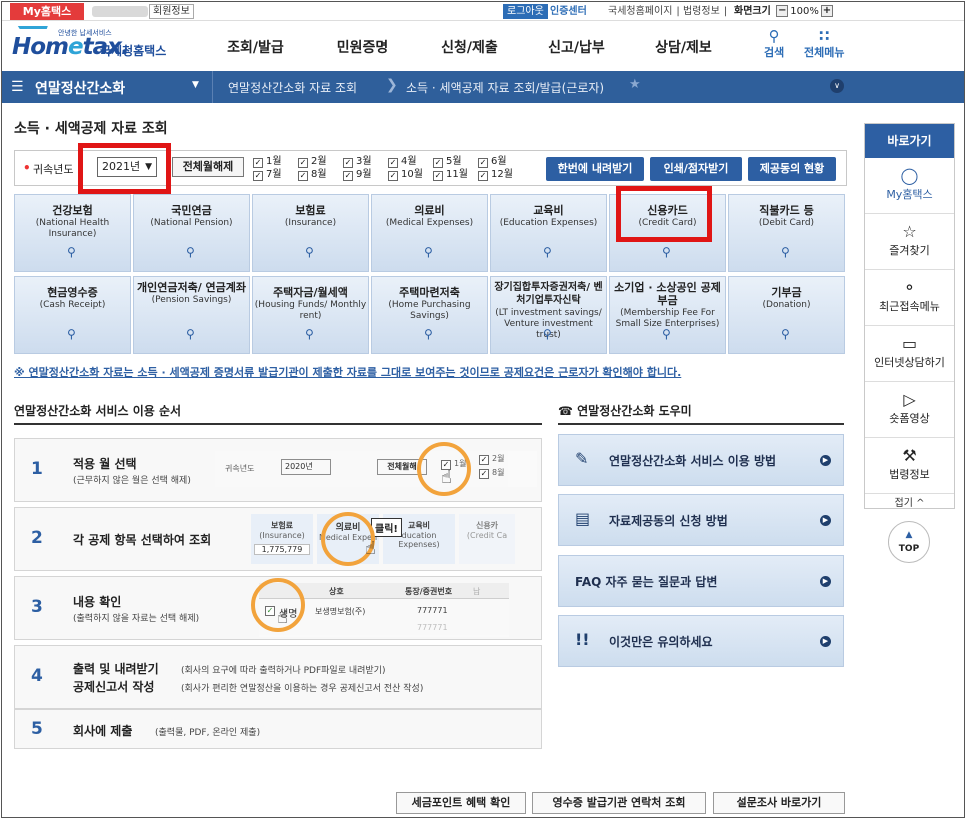 This screenshot has height=819, width=966. I want to click on caret-down-icon: ▼, so click(195, 85).